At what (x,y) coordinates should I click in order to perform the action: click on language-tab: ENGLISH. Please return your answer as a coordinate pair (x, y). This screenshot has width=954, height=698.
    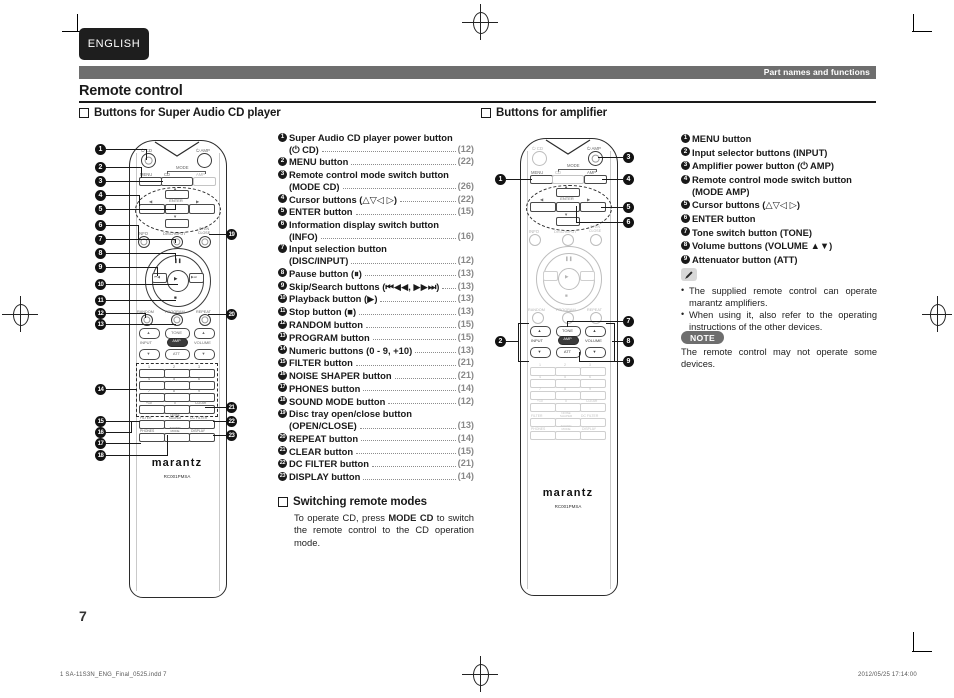
    Looking at the image, I should click on (114, 44).